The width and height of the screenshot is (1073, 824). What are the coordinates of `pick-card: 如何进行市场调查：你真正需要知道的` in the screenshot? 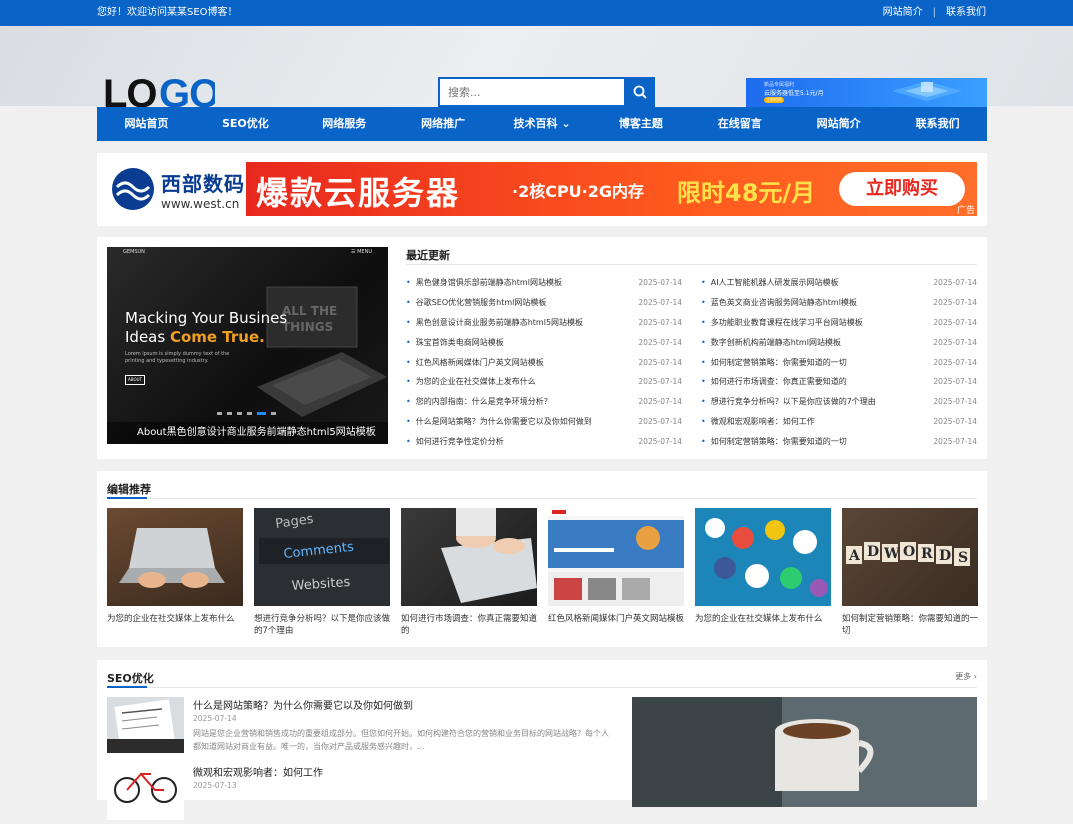 It's located at (469, 572).